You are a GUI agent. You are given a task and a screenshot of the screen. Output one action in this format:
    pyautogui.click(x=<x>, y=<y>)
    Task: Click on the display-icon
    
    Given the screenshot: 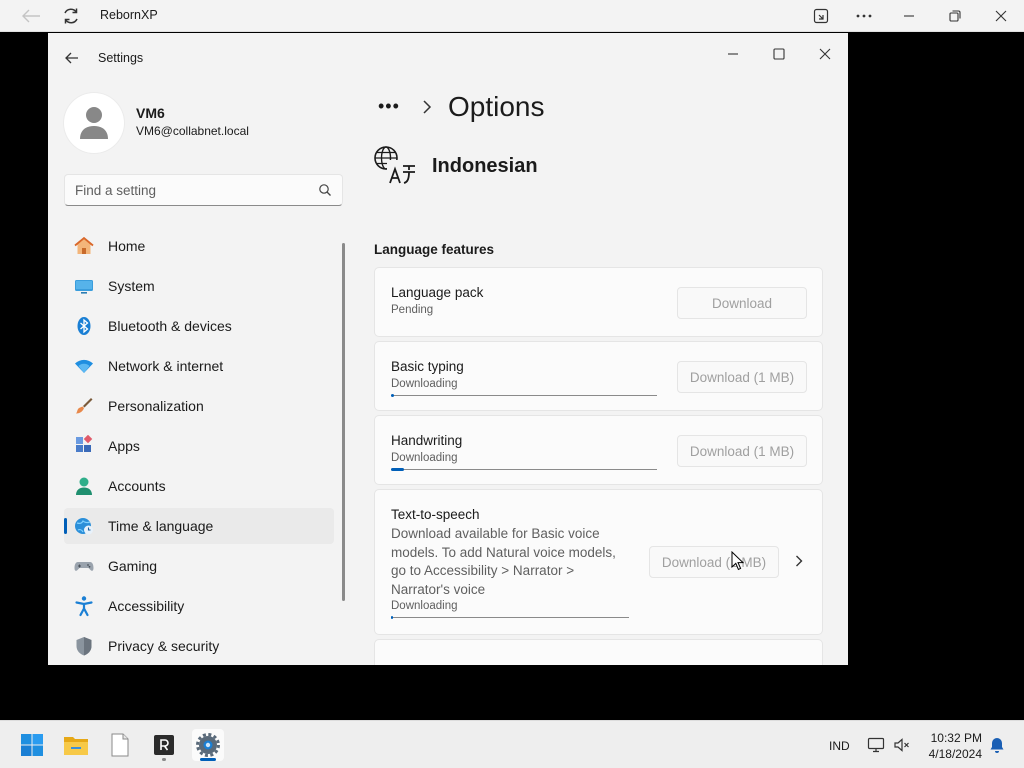 What is the action you would take?
    pyautogui.click(x=876, y=745)
    